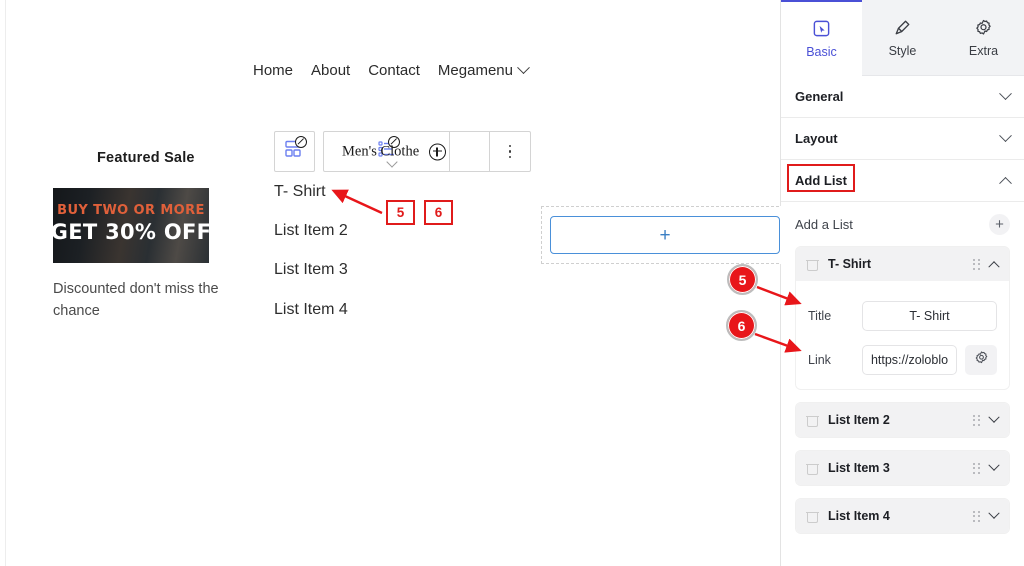 This screenshot has width=1024, height=566. What do you see at coordinates (311, 191) in the screenshot?
I see `list-item: T- Shirt` at bounding box center [311, 191].